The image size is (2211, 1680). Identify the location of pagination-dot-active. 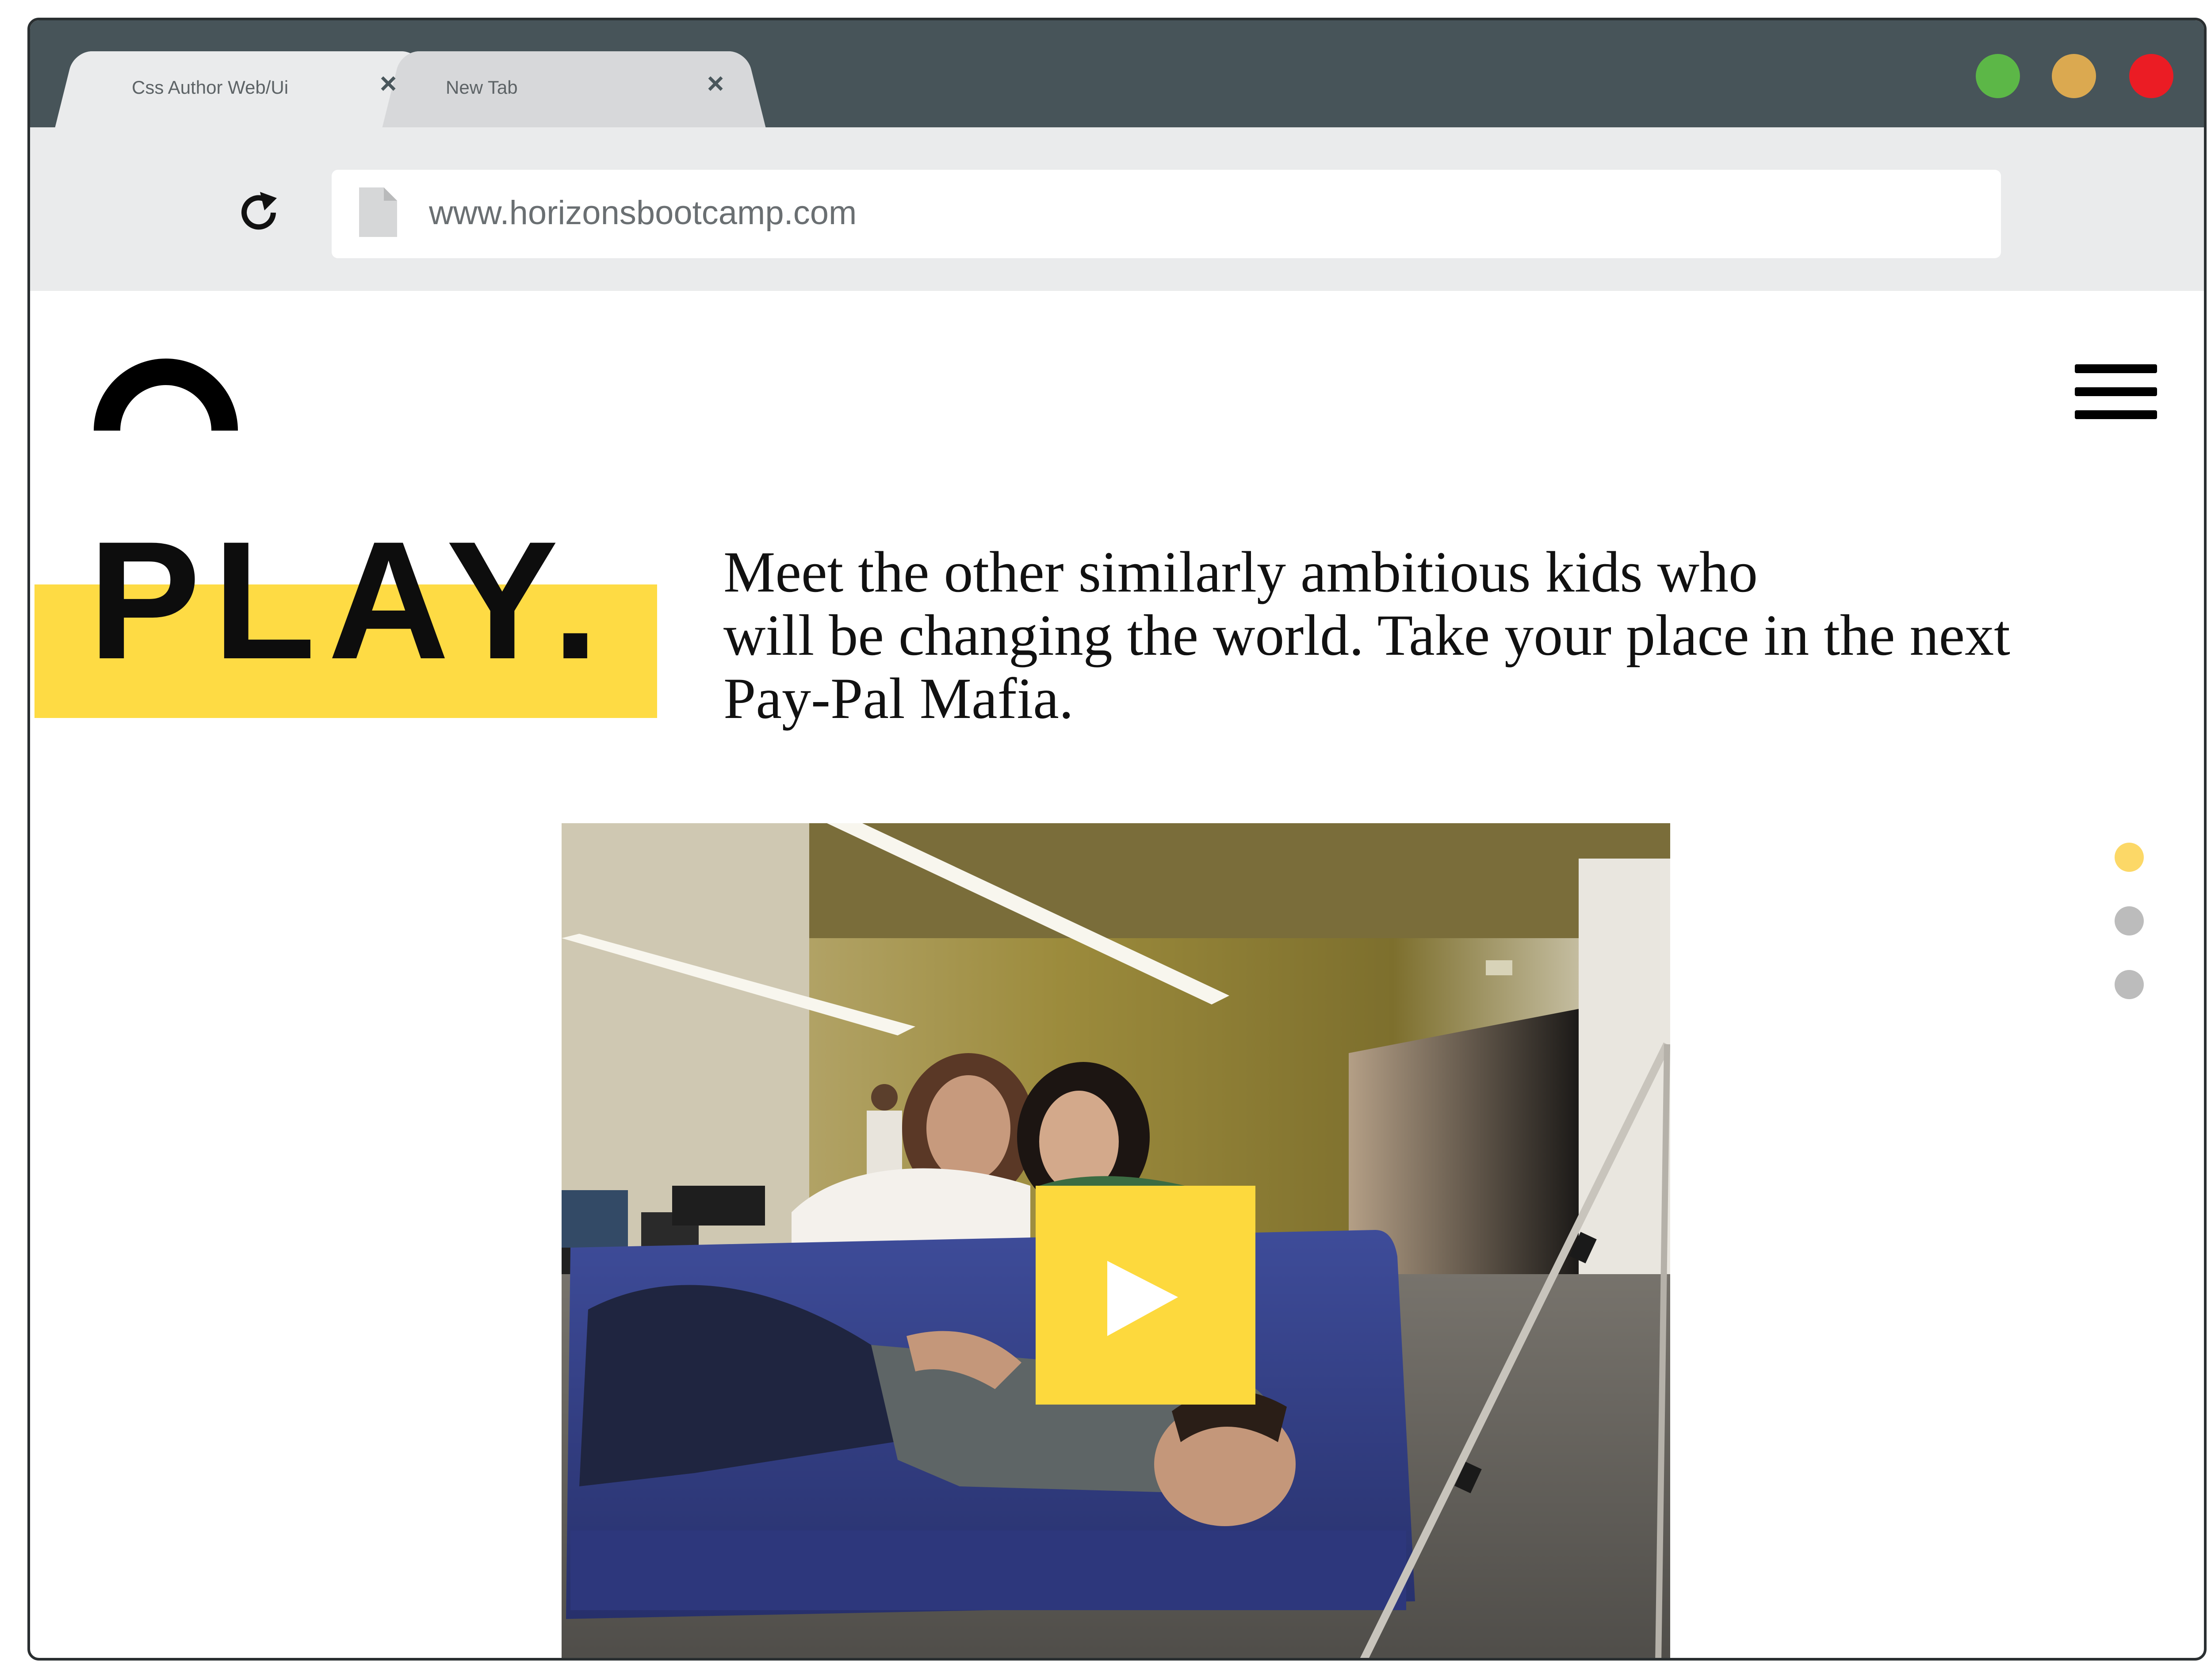
(2129, 857).